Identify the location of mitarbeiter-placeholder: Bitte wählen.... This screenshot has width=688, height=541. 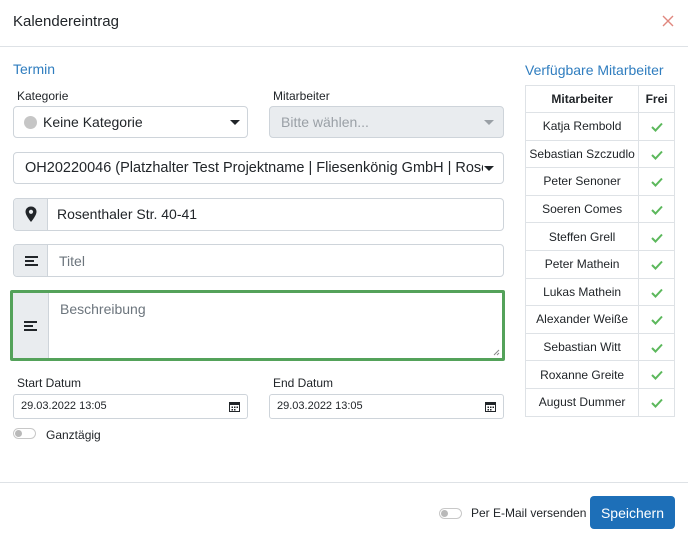
(325, 122).